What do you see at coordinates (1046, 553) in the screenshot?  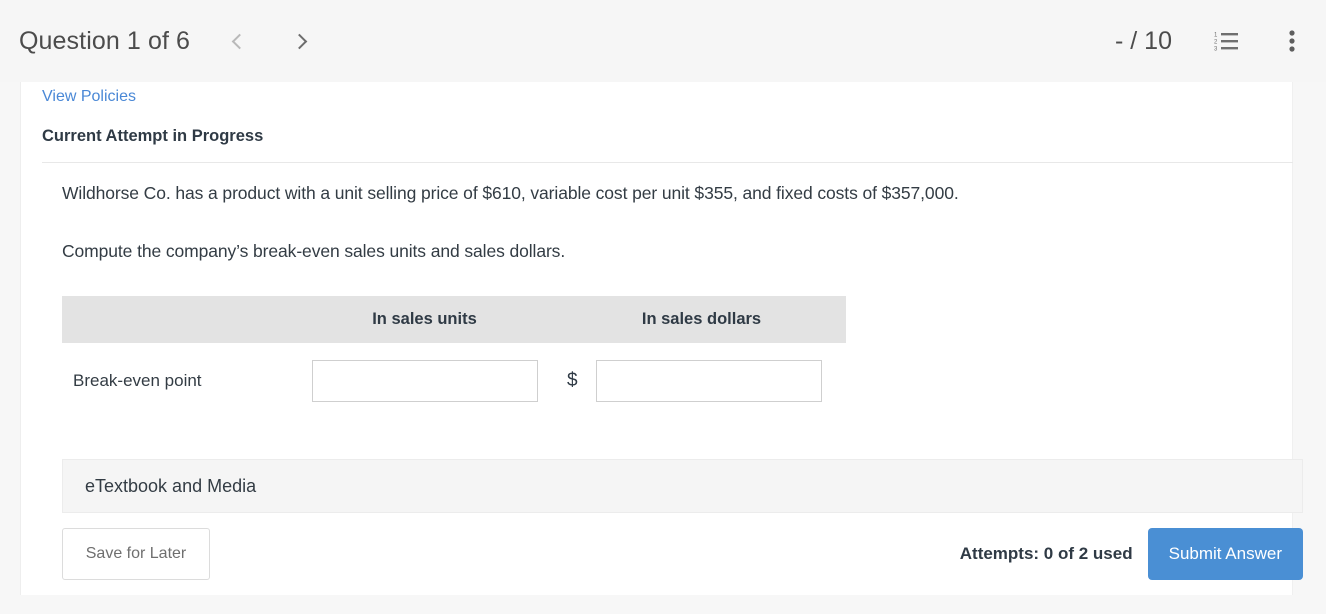 I see `attempts-counter: Attempts: 0 of 2 used` at bounding box center [1046, 553].